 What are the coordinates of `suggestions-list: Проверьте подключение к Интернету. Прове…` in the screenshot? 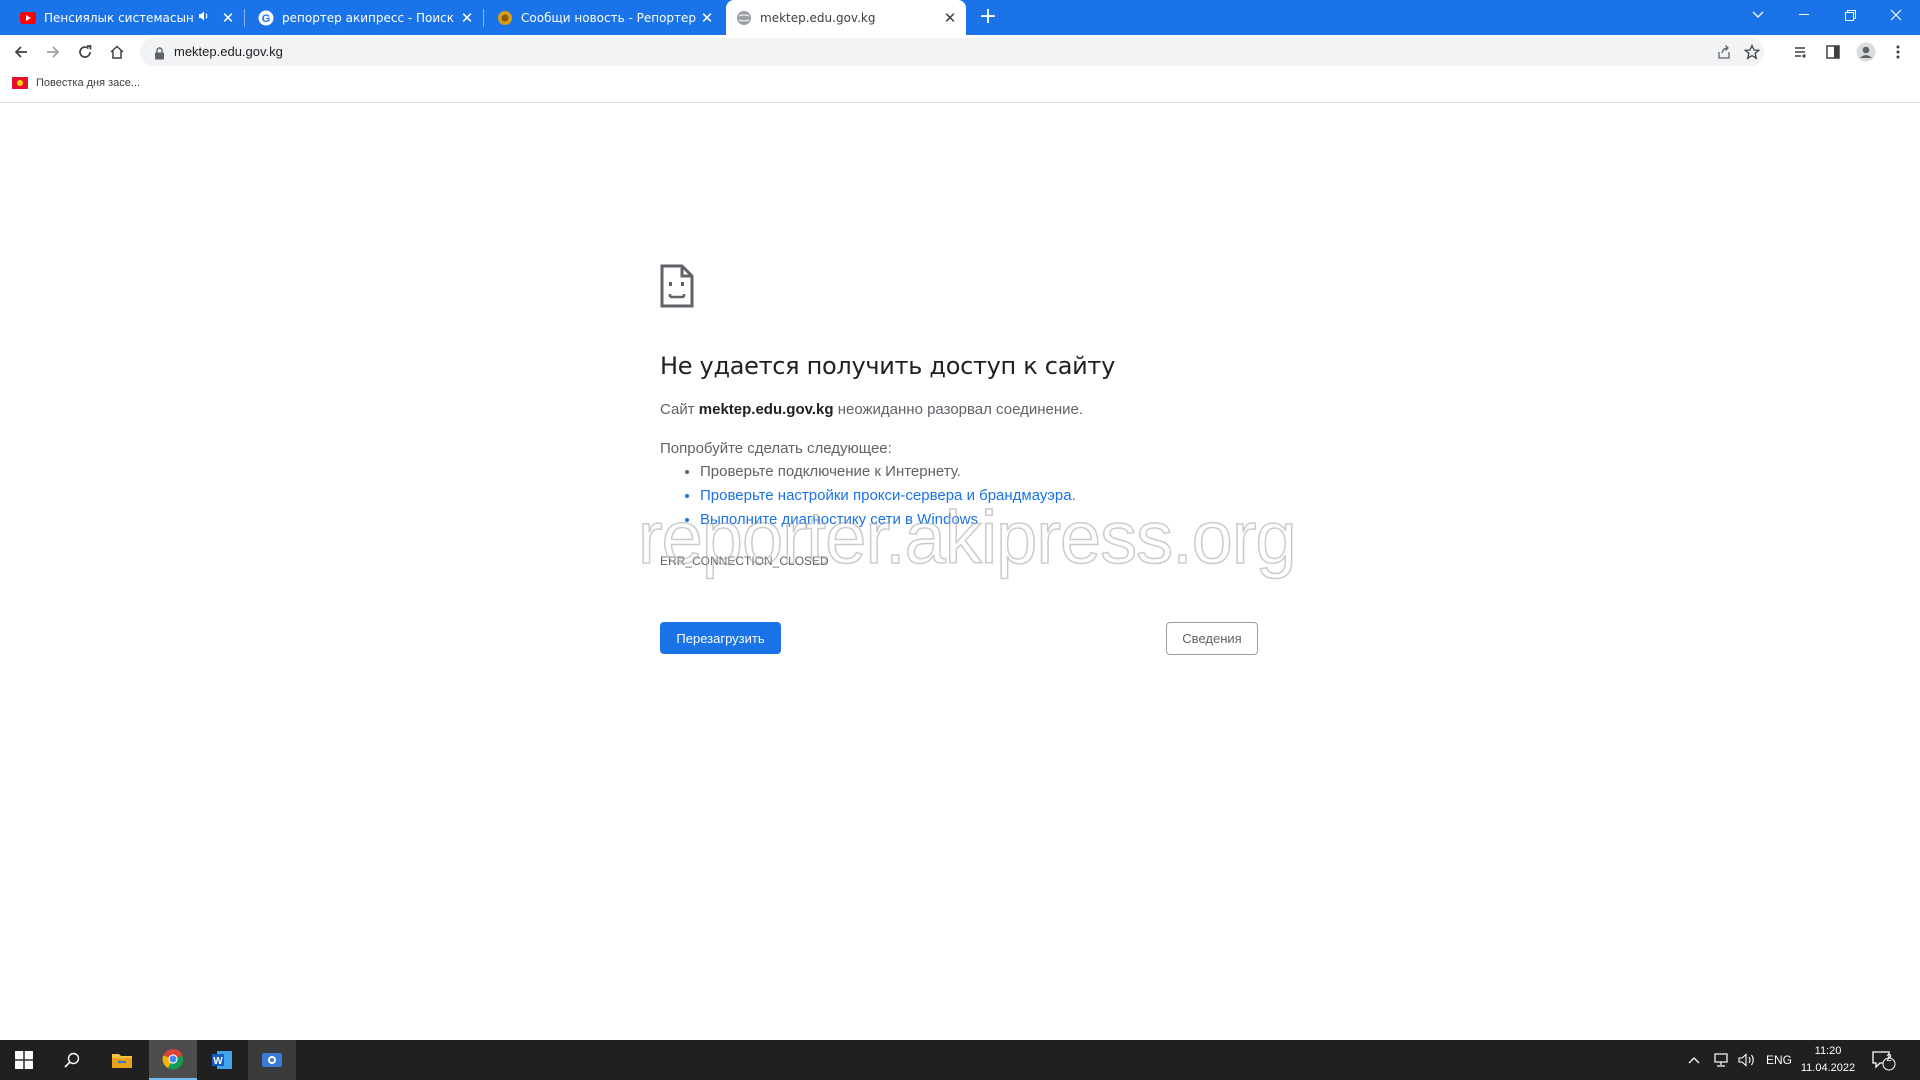 It's located at (868, 496).